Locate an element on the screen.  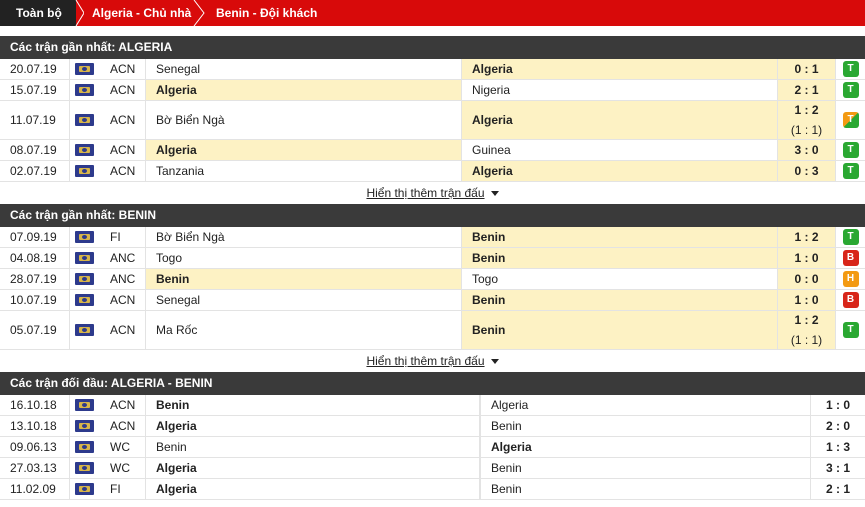
home-team: Ma Rốc is located at coordinates (304, 330).